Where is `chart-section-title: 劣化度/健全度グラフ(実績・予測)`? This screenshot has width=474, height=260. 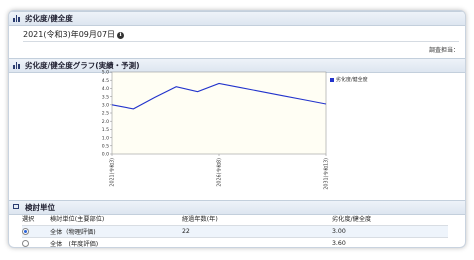
chart-section-title: 劣化度/健全度グラフ(実績・予測) is located at coordinates (82, 65).